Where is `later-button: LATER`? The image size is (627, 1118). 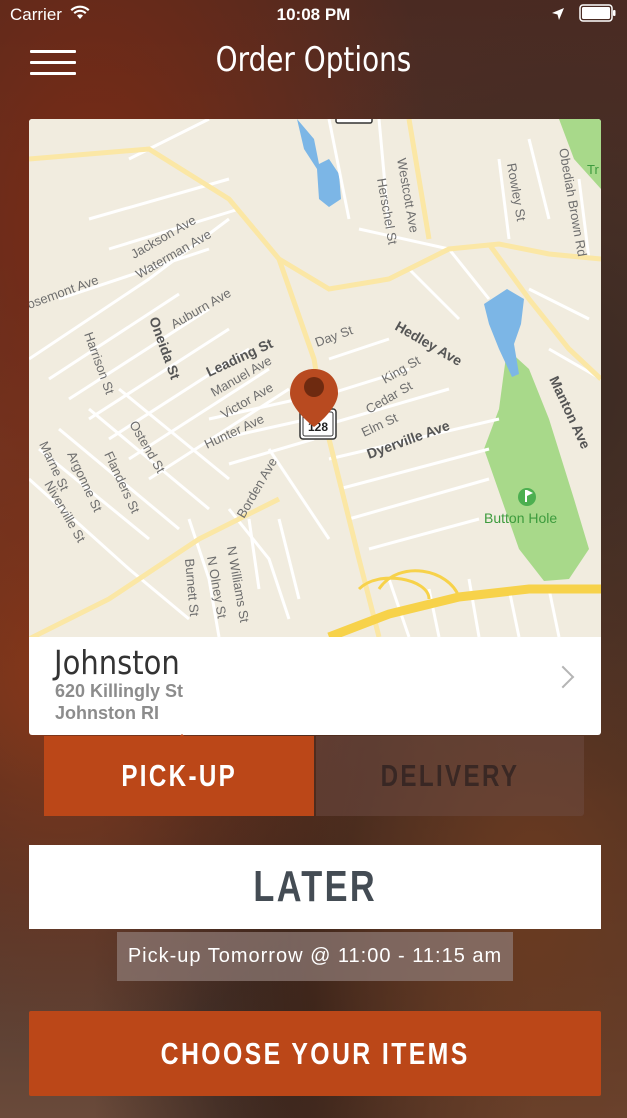 later-button: LATER is located at coordinates (315, 887).